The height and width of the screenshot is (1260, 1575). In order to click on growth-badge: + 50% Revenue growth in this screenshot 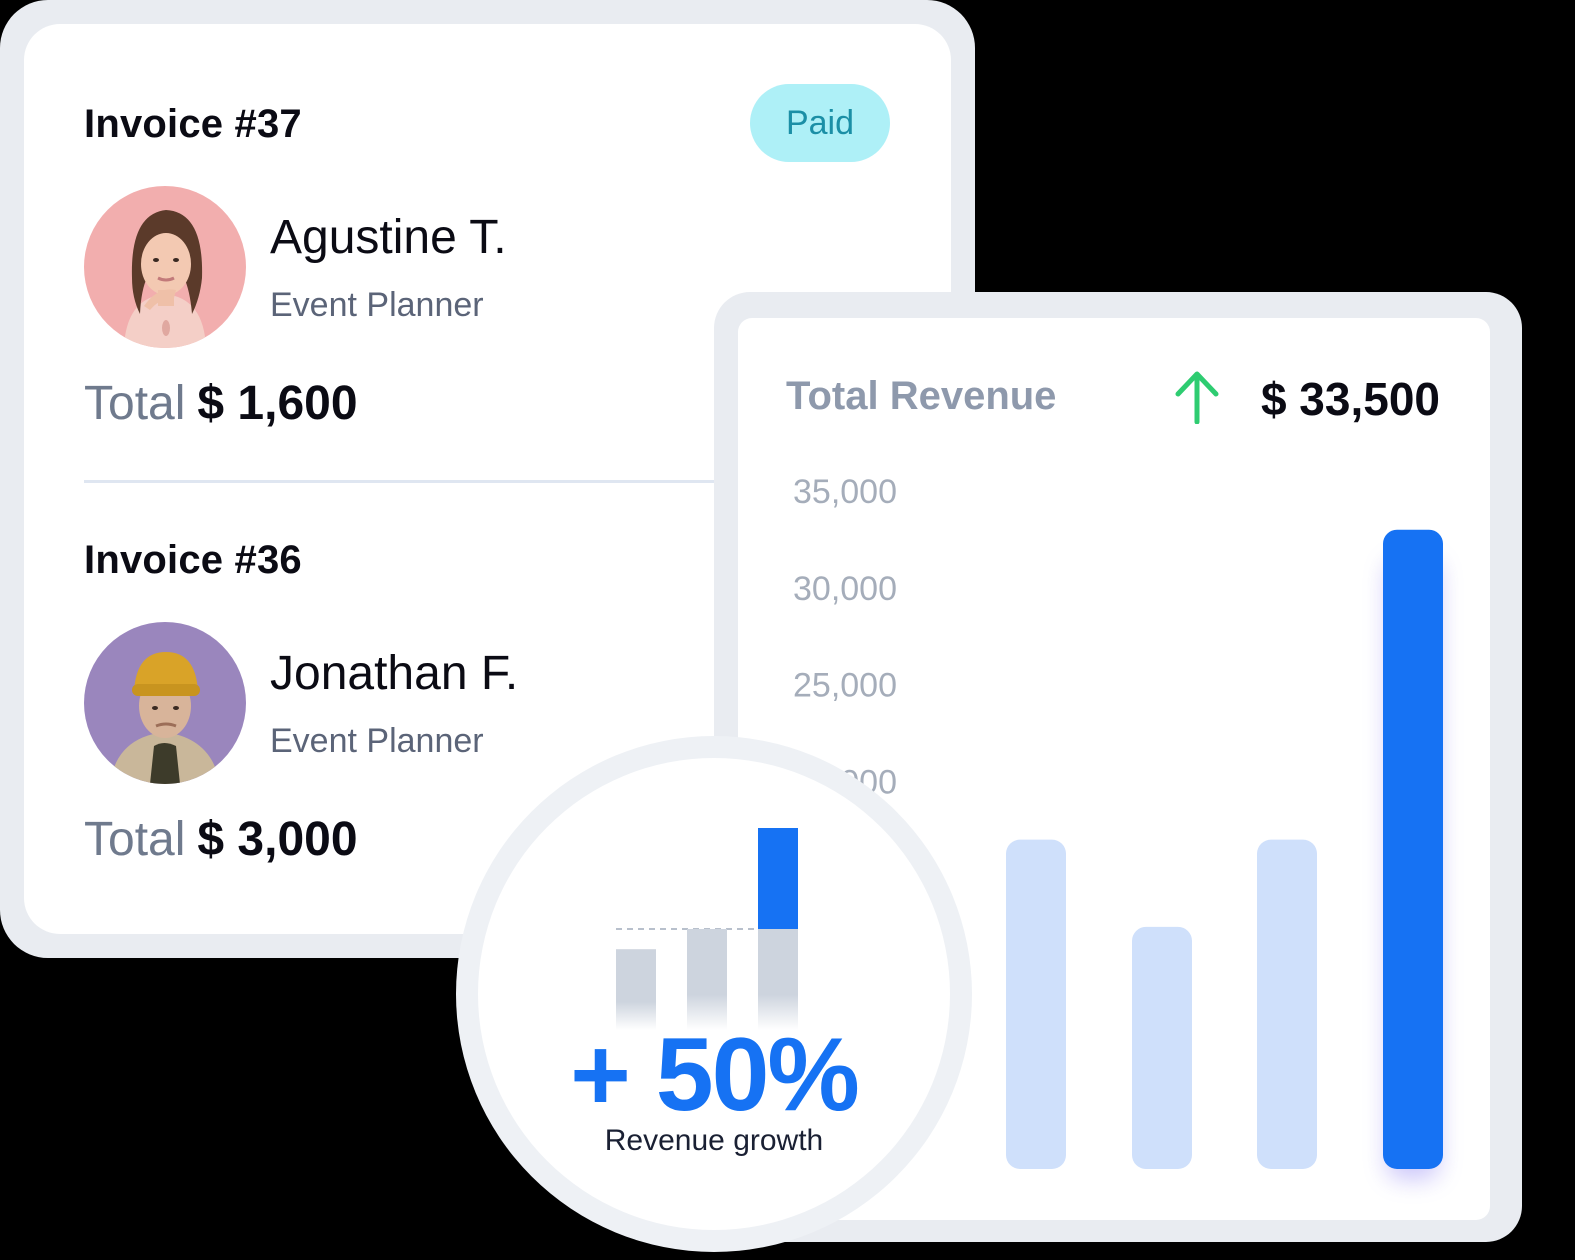, I will do `click(714, 994)`.